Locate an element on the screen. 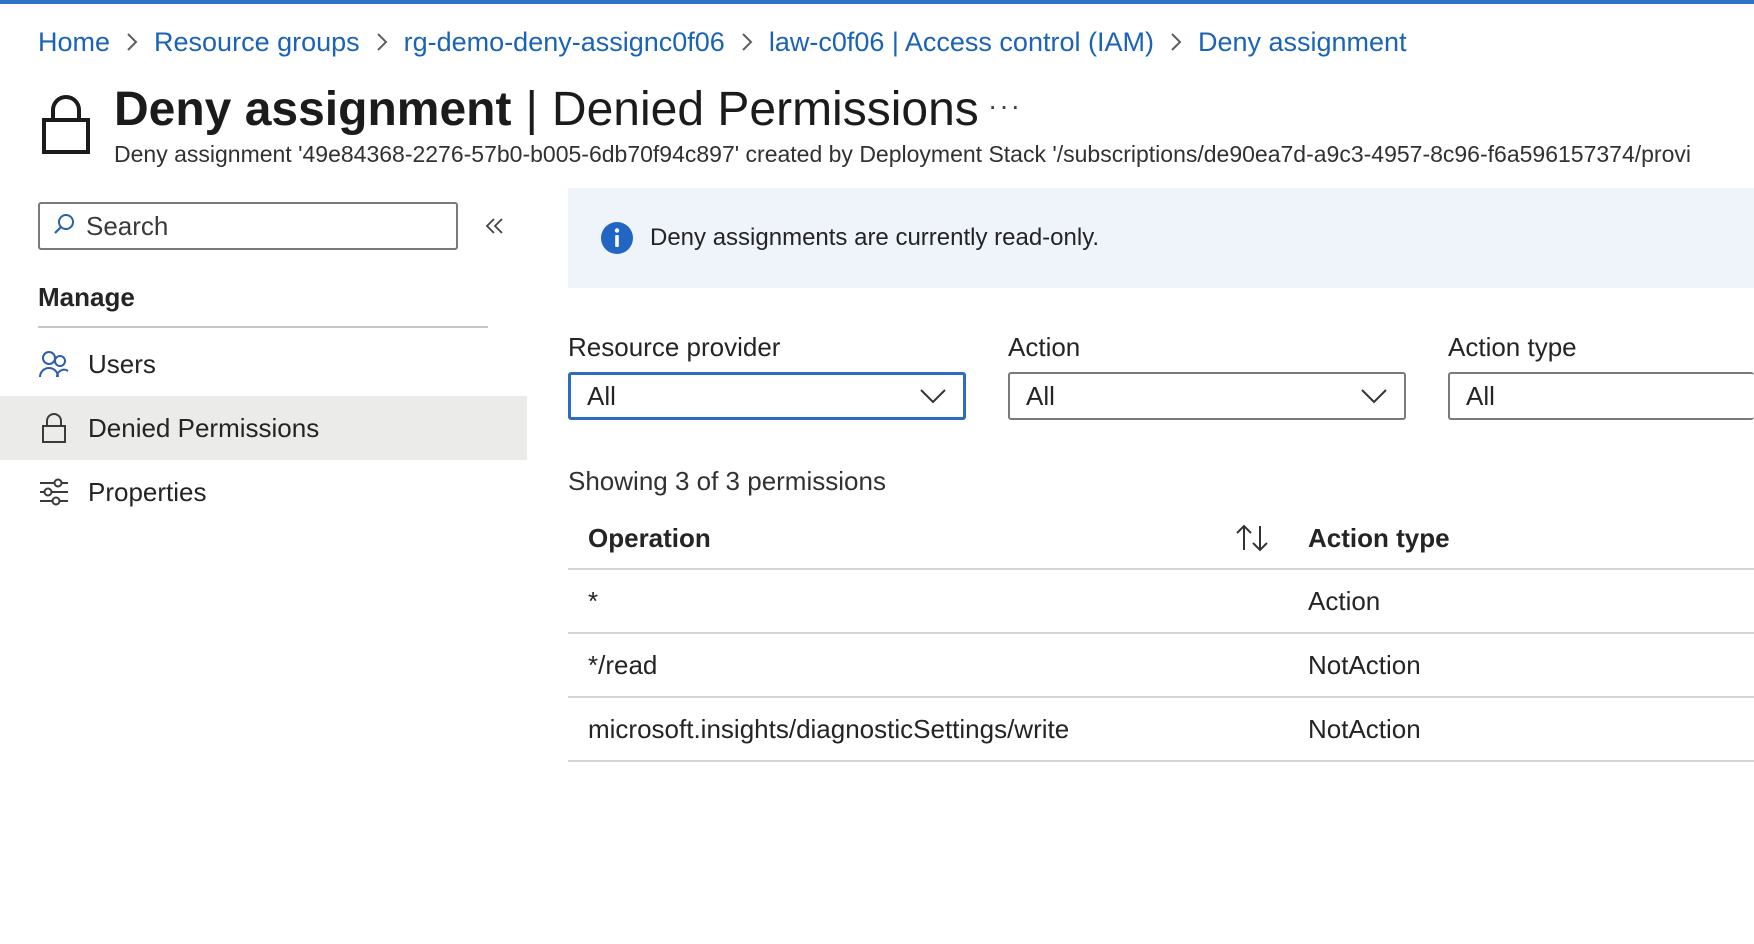 This screenshot has height=944, width=1754. users-icon is located at coordinates (54, 364).